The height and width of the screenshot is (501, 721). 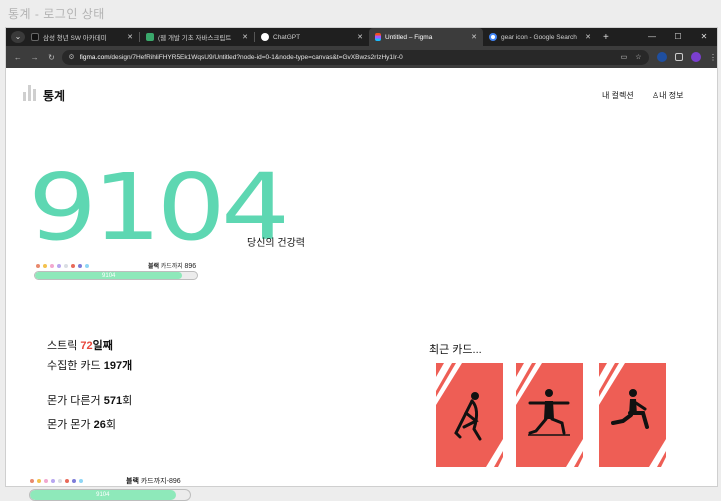 What do you see at coordinates (312, 37) in the screenshot?
I see `tab-chatgpt: ChatGPT ✕` at bounding box center [312, 37].